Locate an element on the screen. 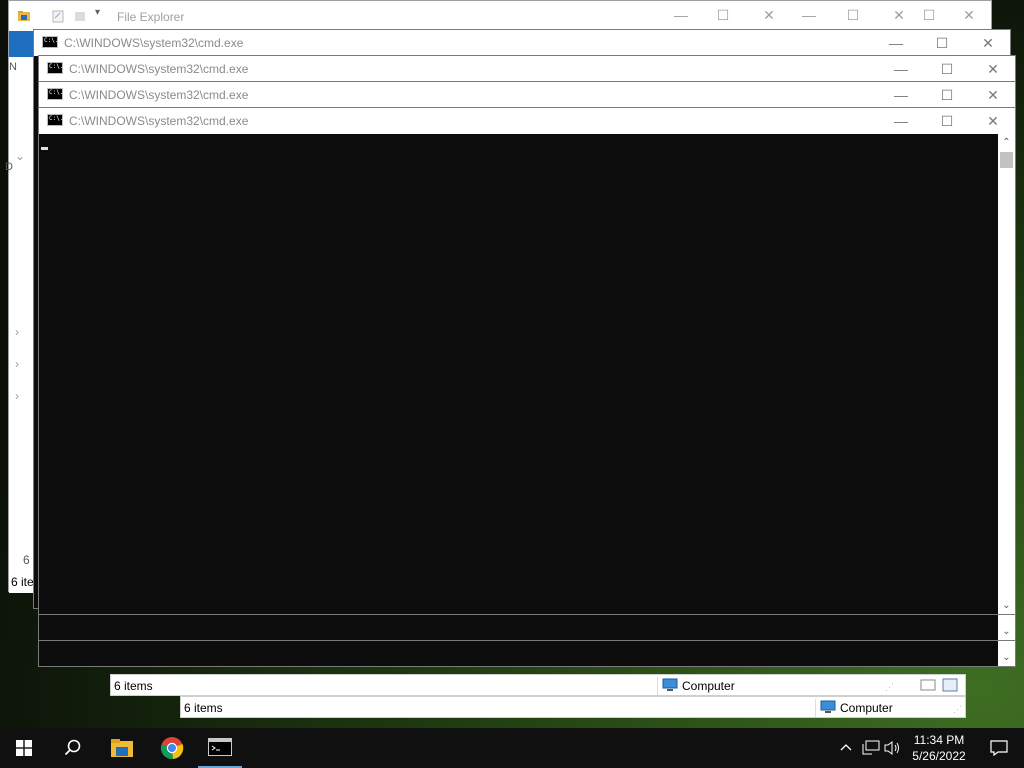 This screenshot has height=768, width=1024. view-toggle-icon is located at coordinates (939, 685).